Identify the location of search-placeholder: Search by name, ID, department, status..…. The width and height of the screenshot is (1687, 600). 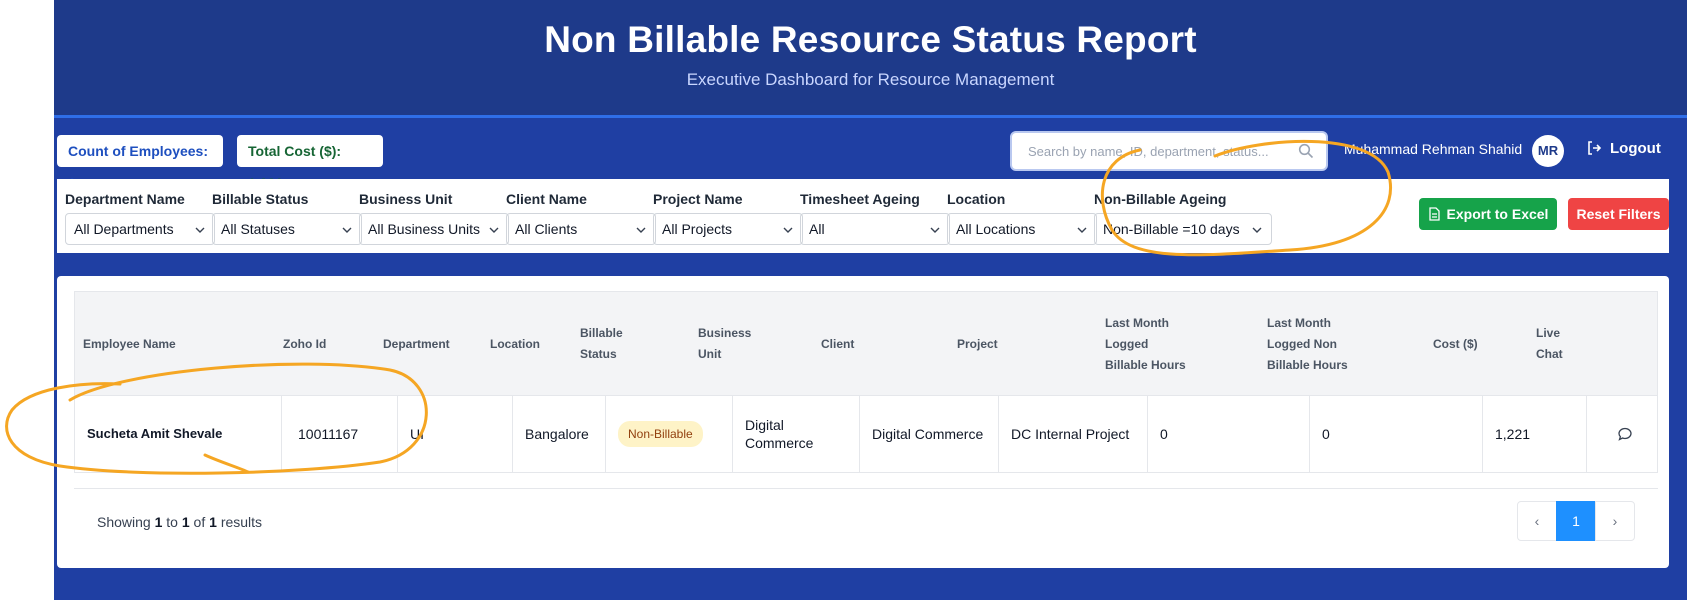
(1148, 151).